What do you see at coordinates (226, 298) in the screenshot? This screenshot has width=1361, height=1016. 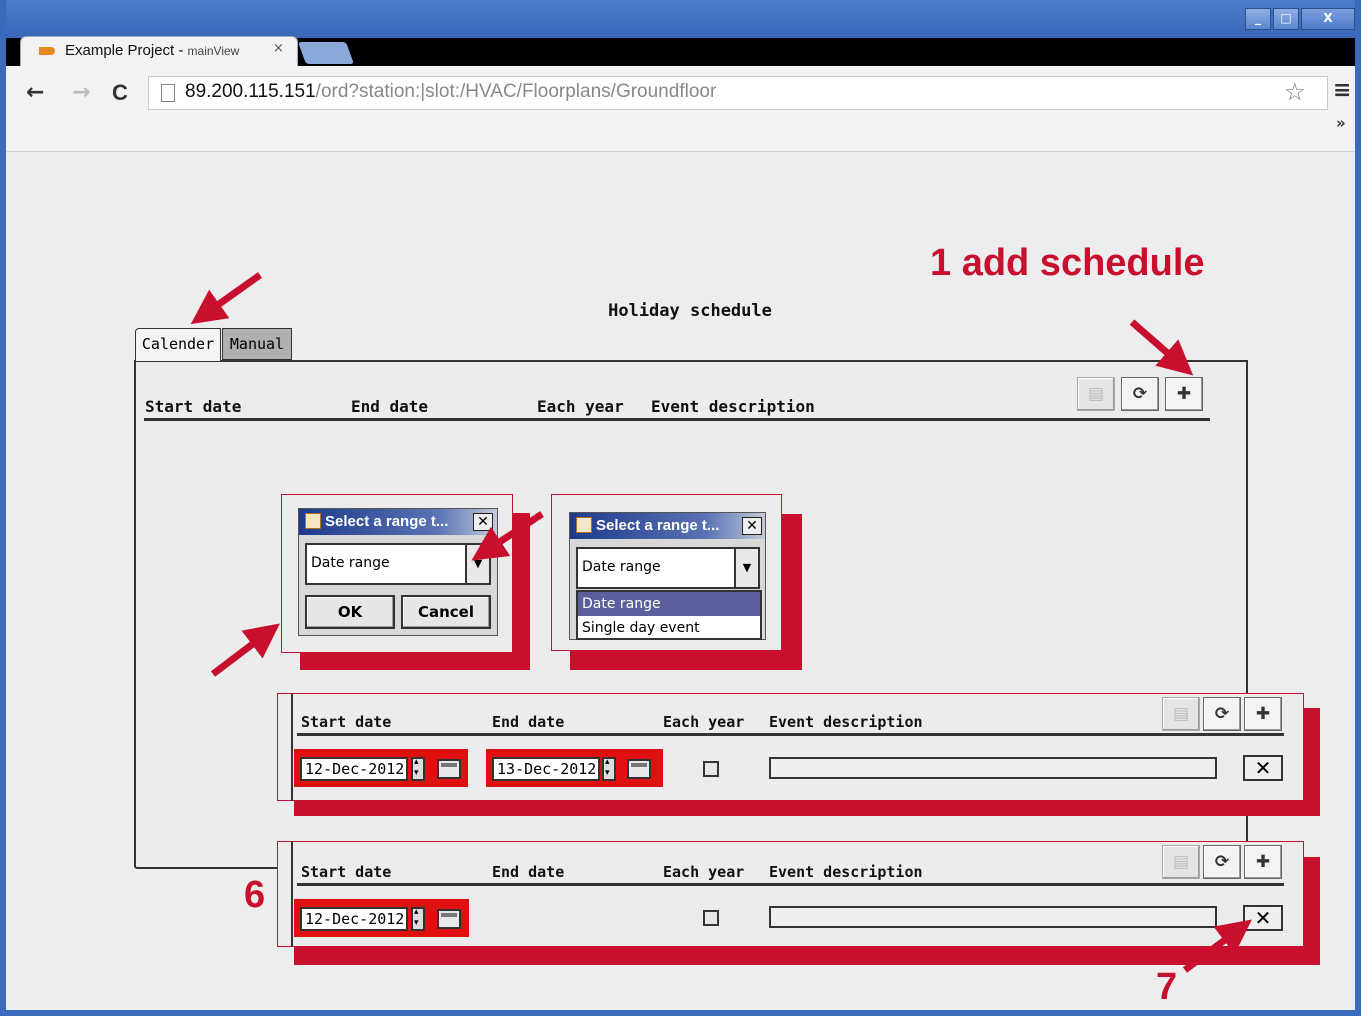 I see `arrow-to-calender-tab` at bounding box center [226, 298].